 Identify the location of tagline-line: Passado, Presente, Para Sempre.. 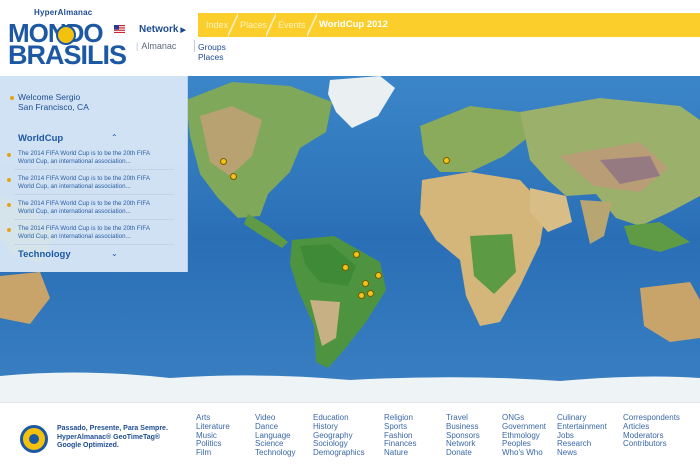
(112, 428).